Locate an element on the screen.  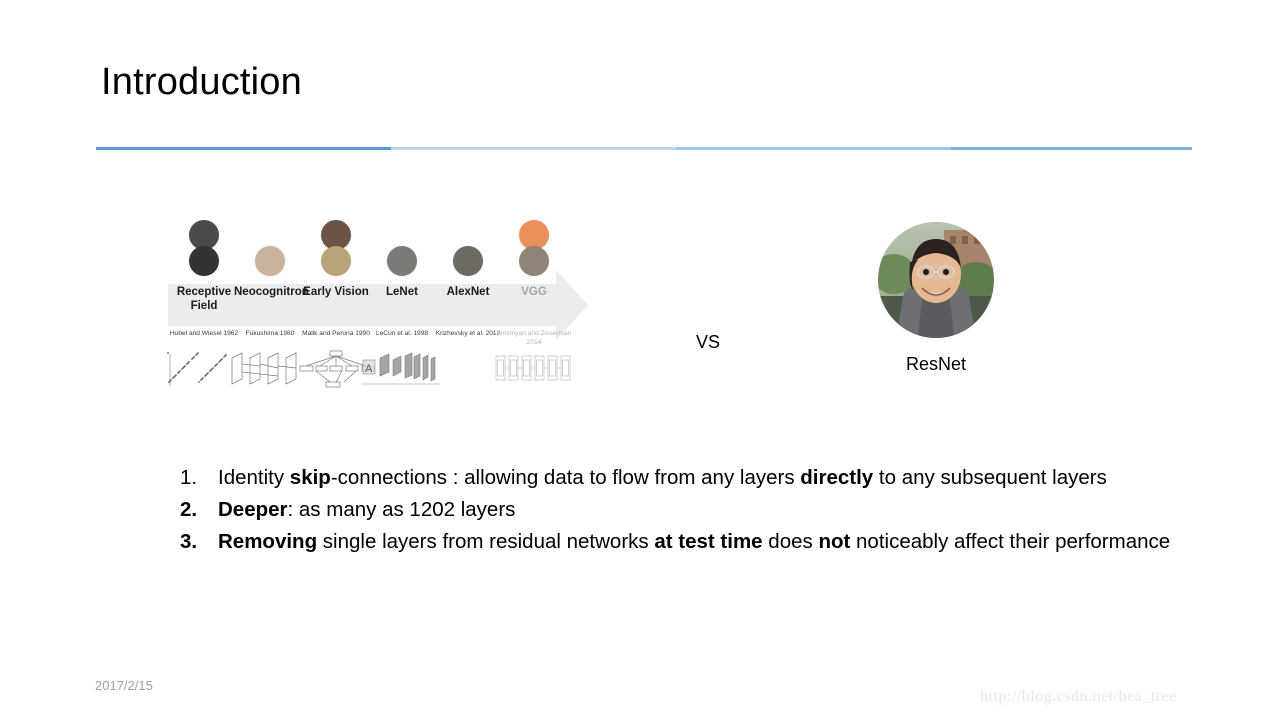
timeline-column-receptive-field: Receptive Field Hubel and Wiesel 1962 is located at coordinates (203, 302).